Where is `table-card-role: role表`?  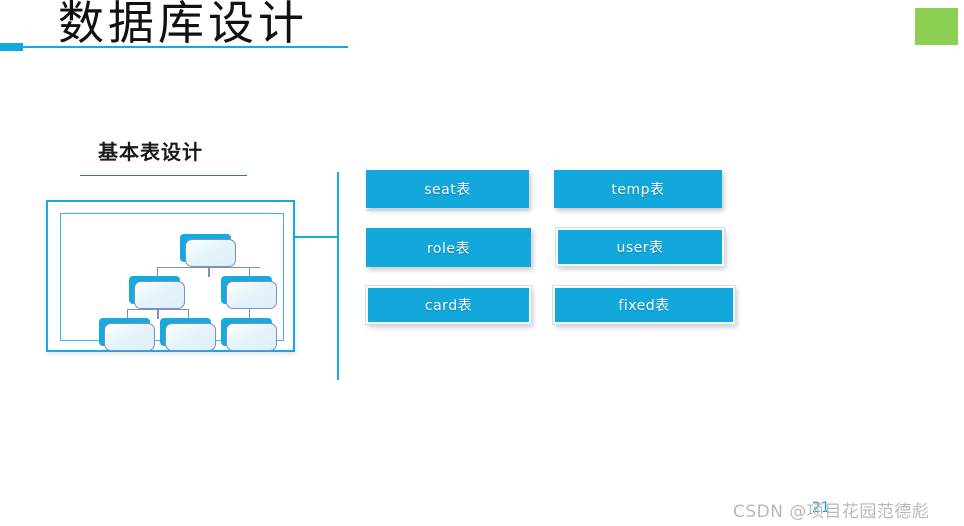 table-card-role: role表 is located at coordinates (448, 247).